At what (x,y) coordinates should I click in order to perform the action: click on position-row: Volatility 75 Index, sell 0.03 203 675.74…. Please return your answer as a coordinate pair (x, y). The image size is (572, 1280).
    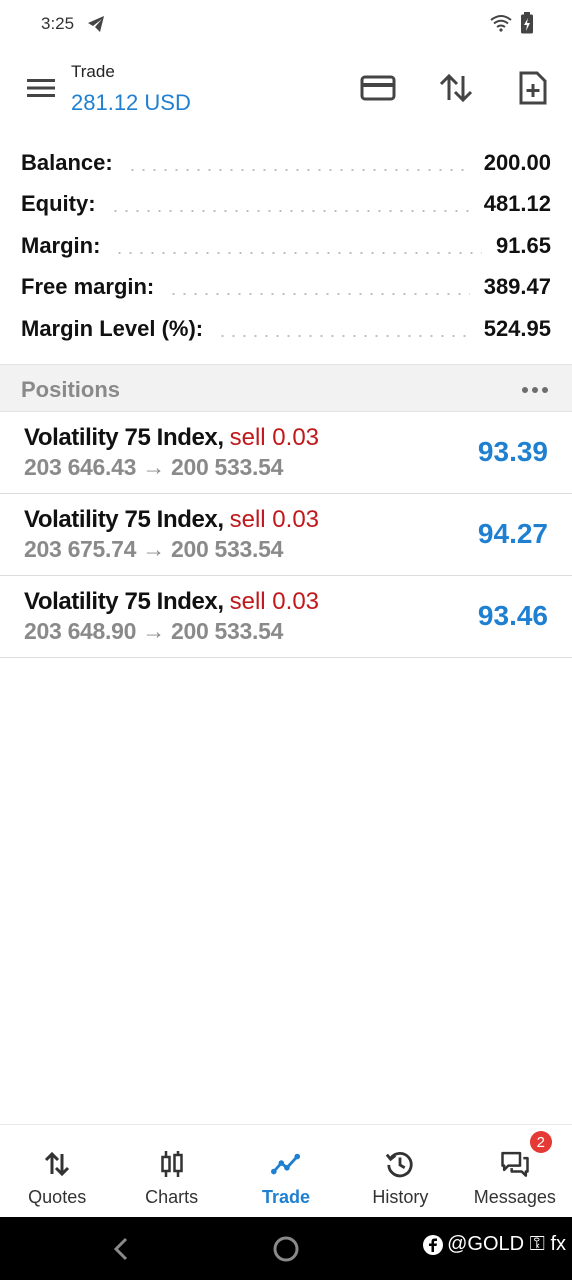
    Looking at the image, I should click on (286, 535).